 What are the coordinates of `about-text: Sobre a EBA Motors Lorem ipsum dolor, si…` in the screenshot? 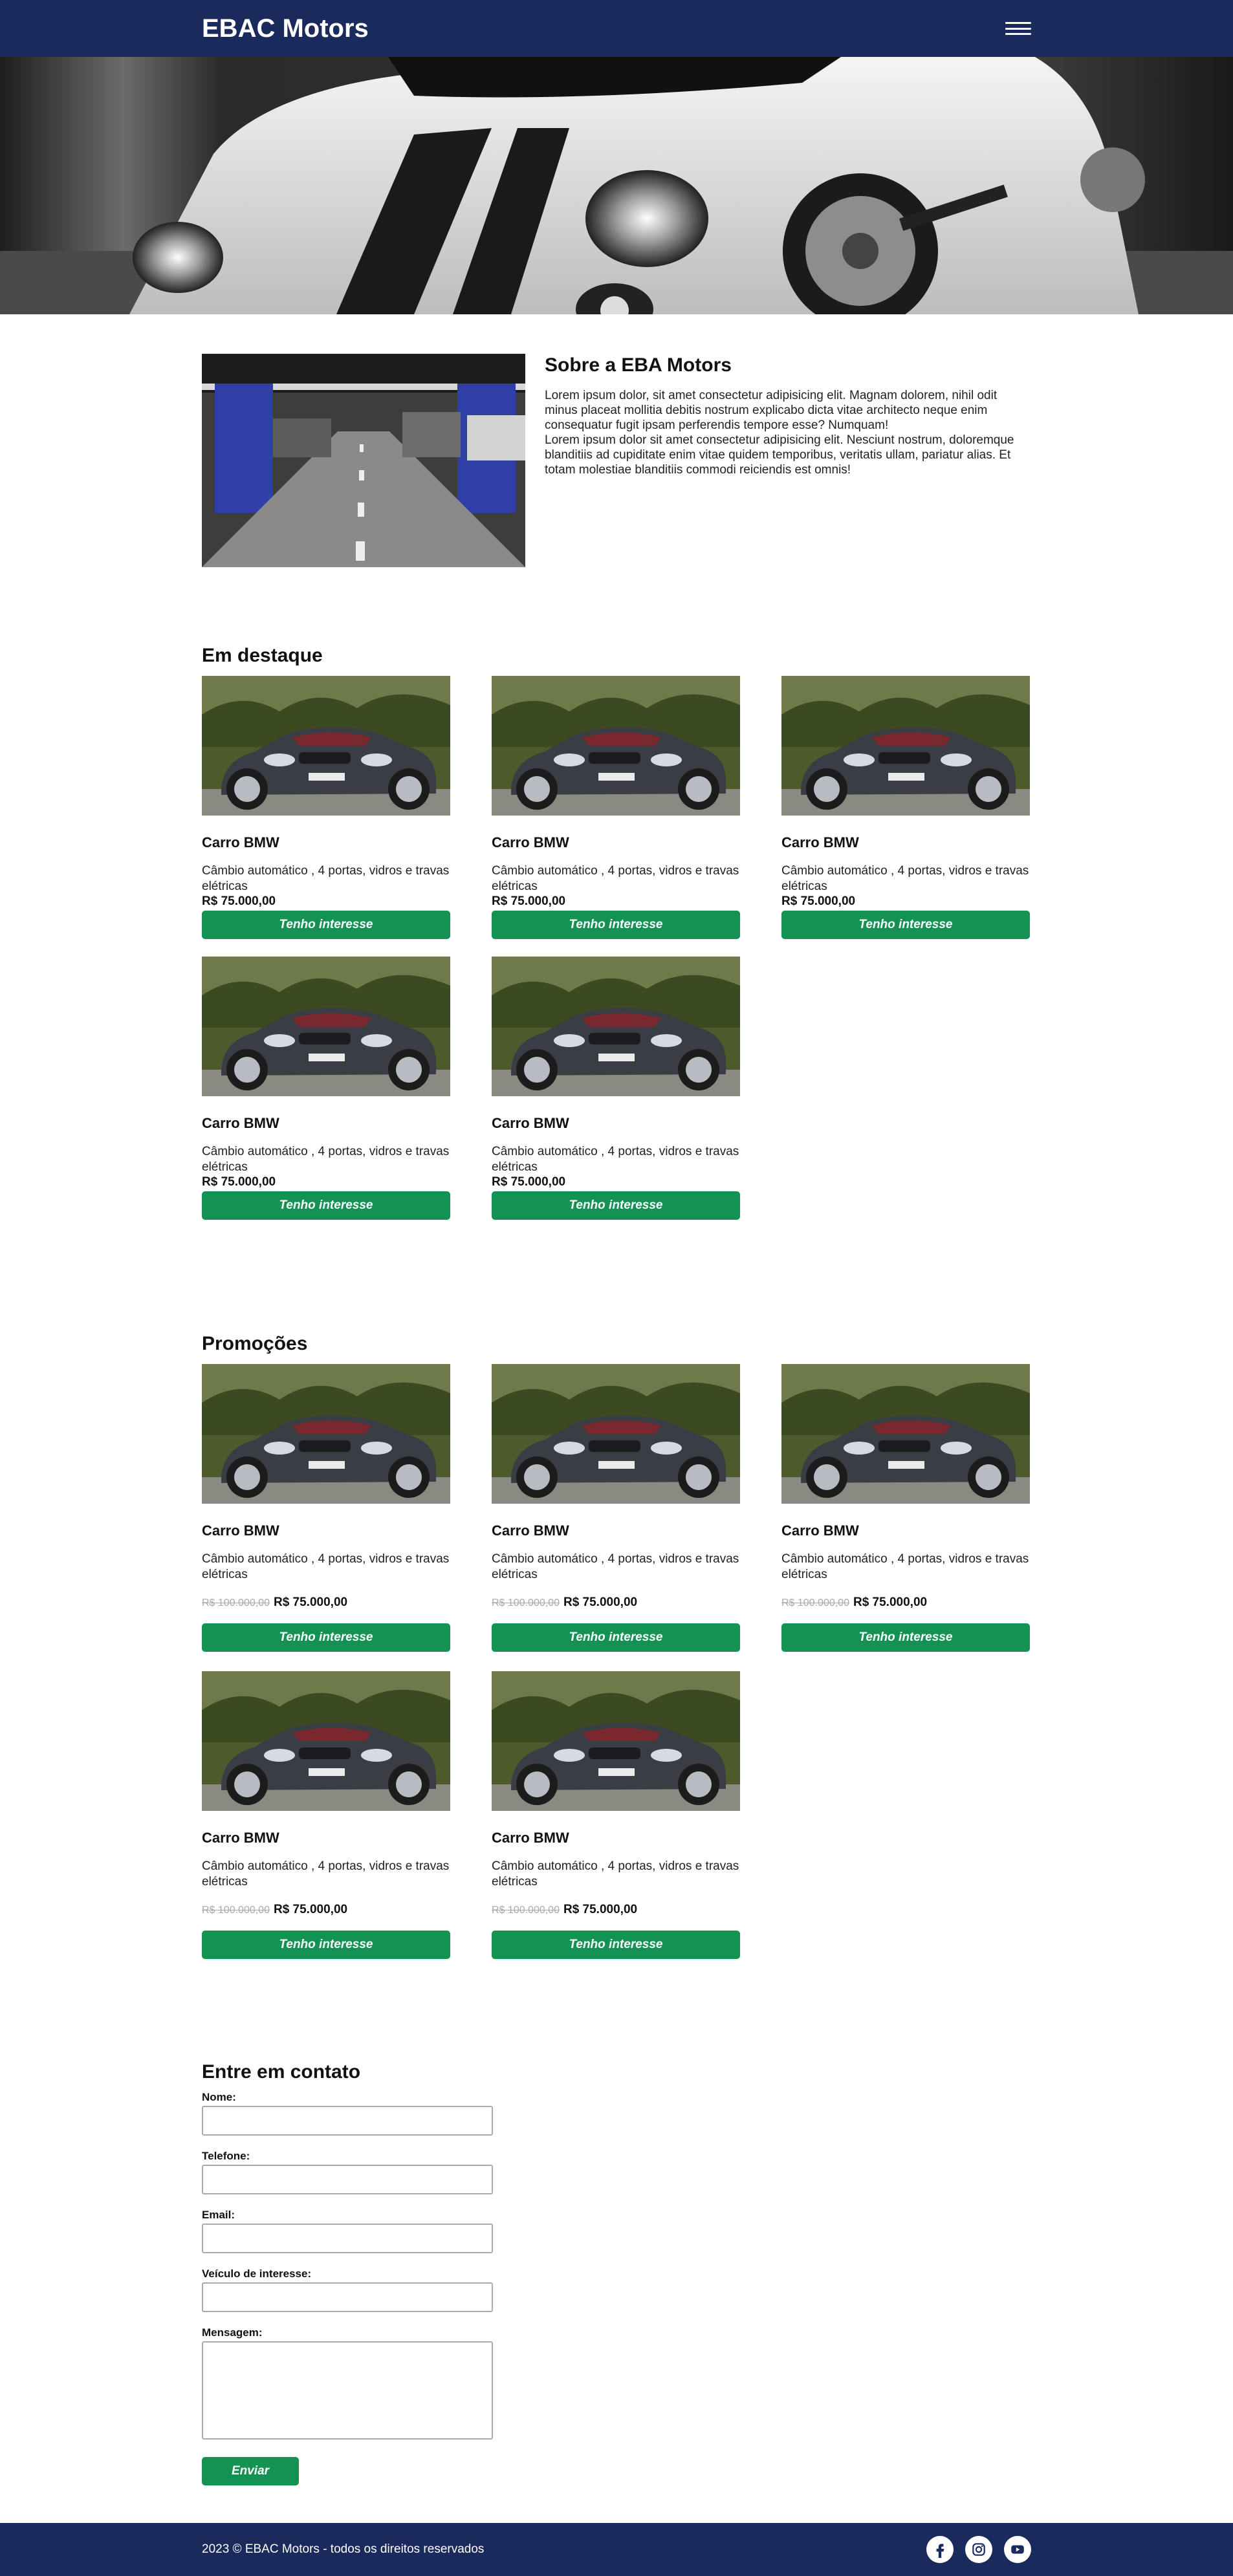 It's located at (788, 460).